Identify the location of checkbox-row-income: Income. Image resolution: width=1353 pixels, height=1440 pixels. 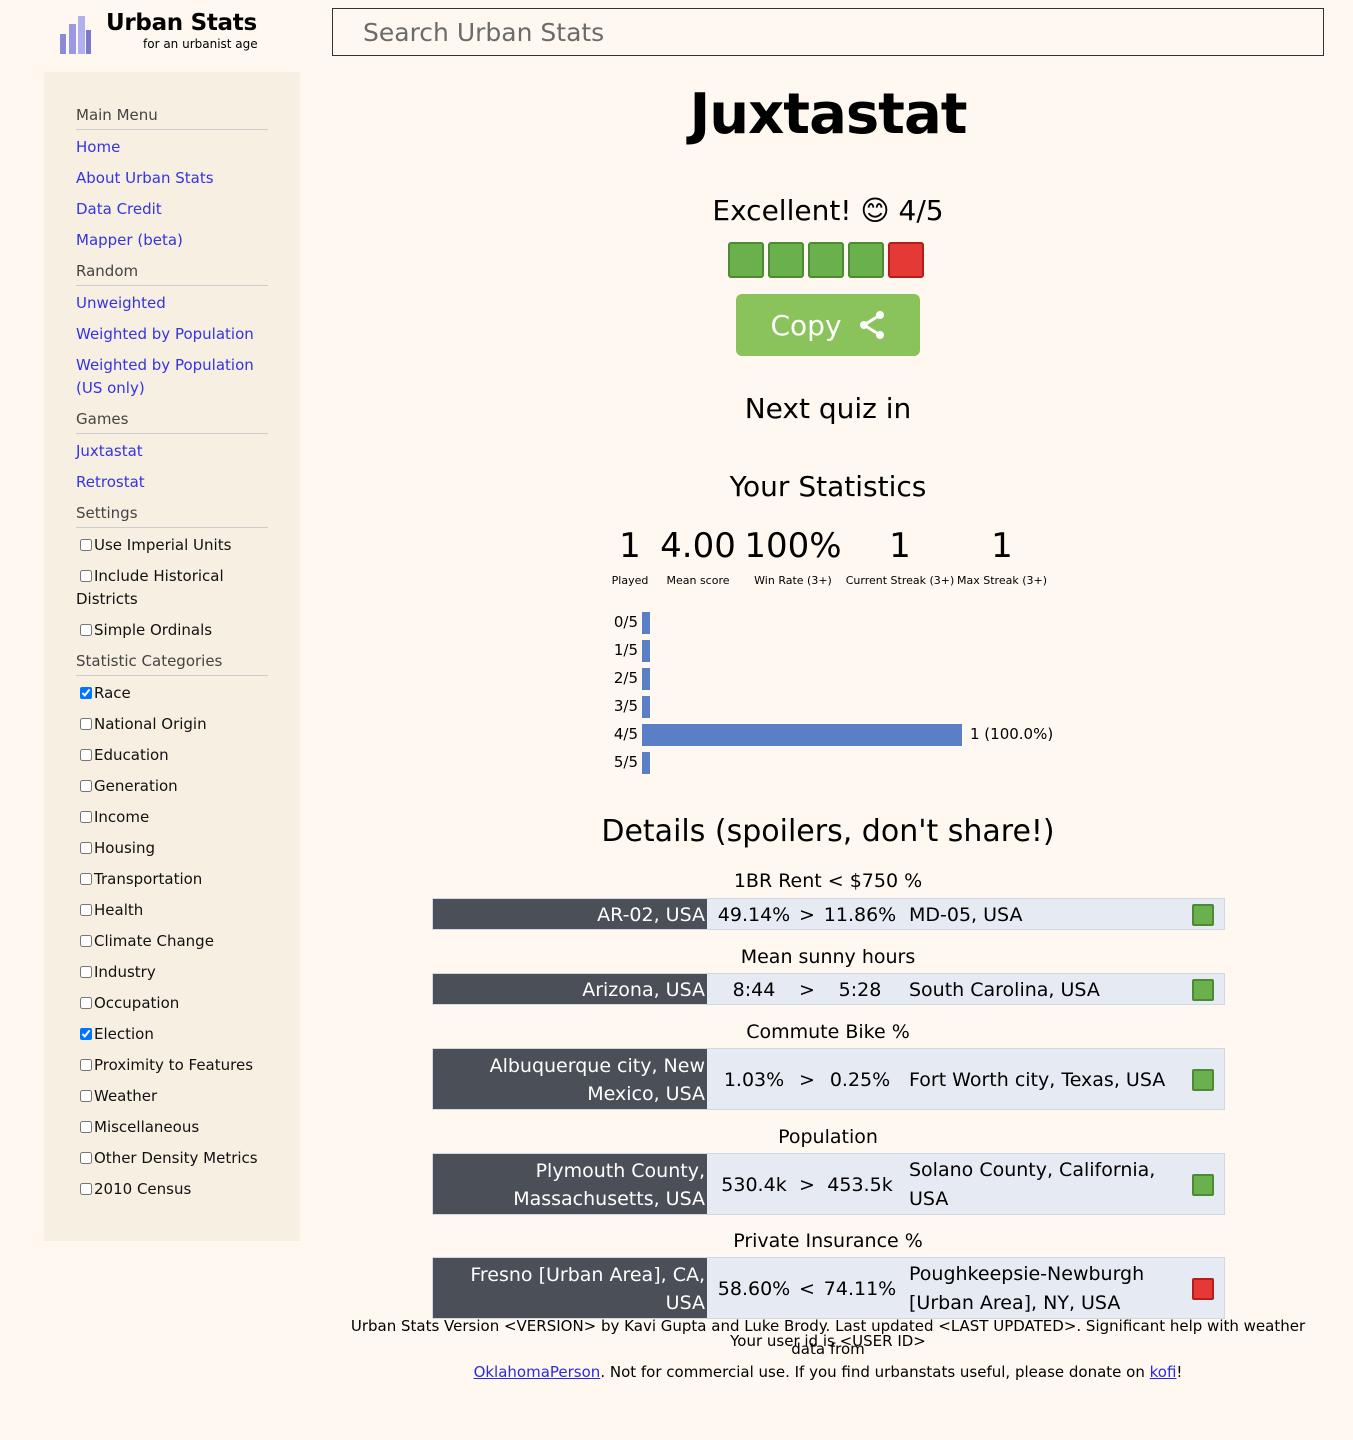
(172, 817).